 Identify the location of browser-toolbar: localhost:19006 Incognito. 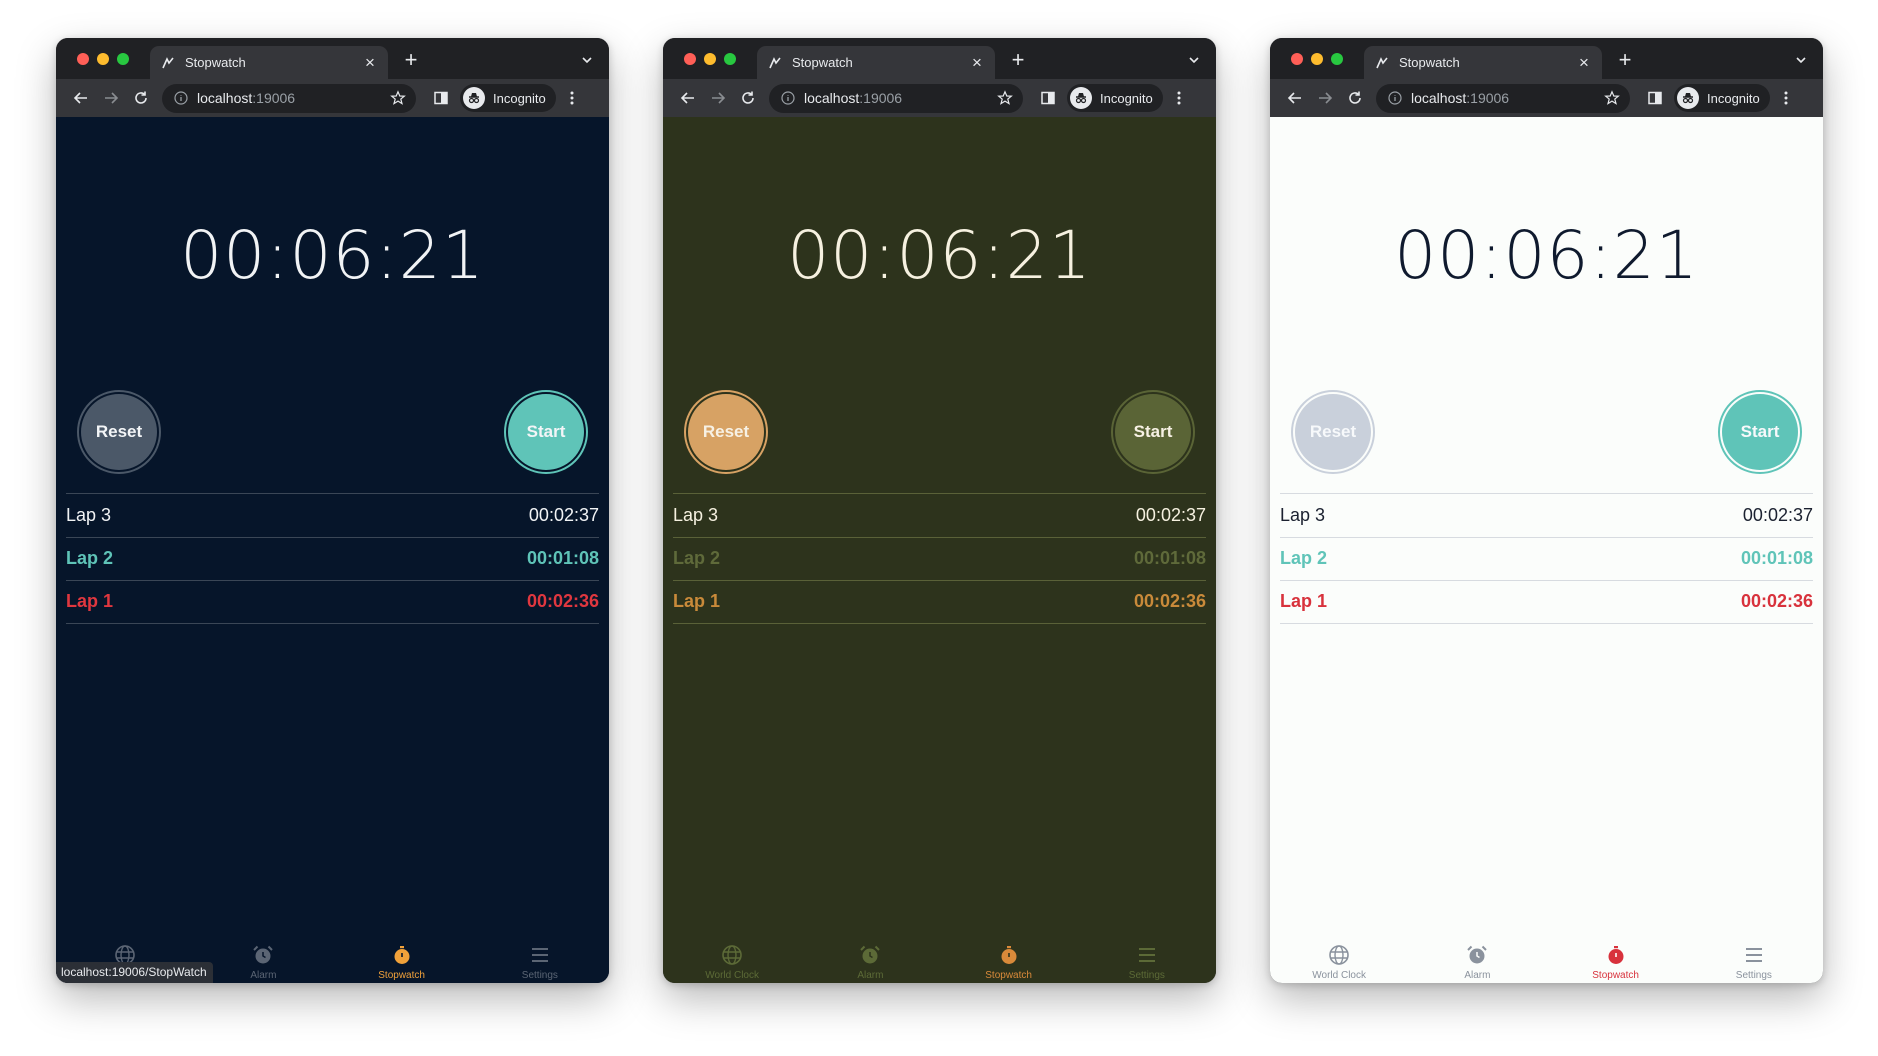
(939, 98).